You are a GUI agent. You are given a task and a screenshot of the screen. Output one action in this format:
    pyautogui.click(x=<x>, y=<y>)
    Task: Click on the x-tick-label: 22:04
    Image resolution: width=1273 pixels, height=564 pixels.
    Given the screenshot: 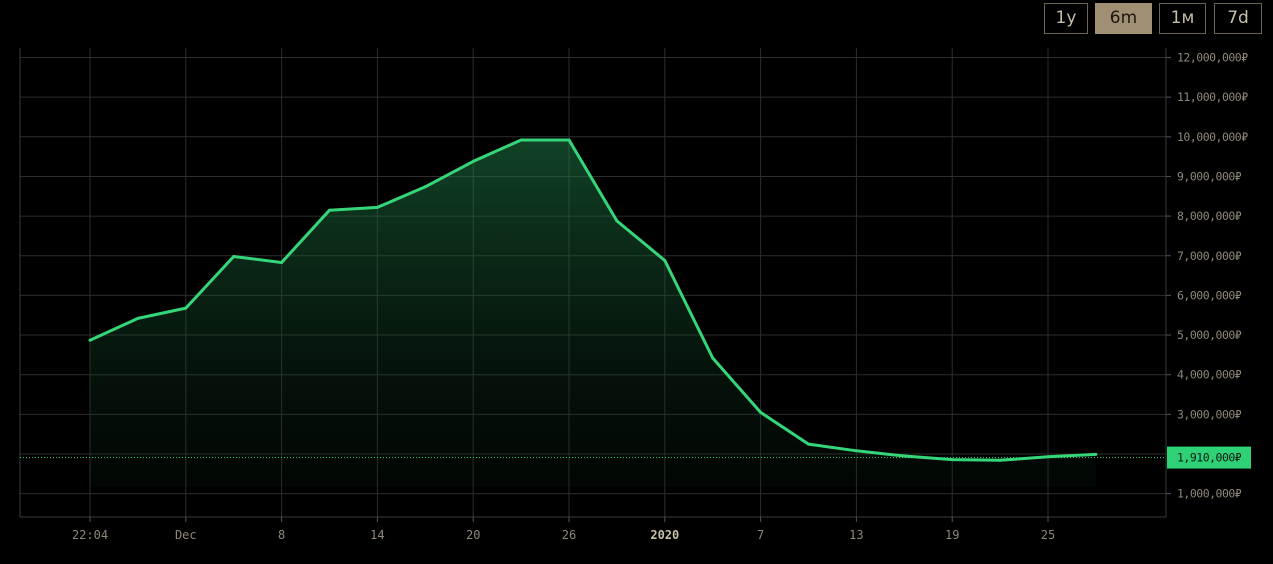 What is the action you would take?
    pyautogui.click(x=90, y=535)
    